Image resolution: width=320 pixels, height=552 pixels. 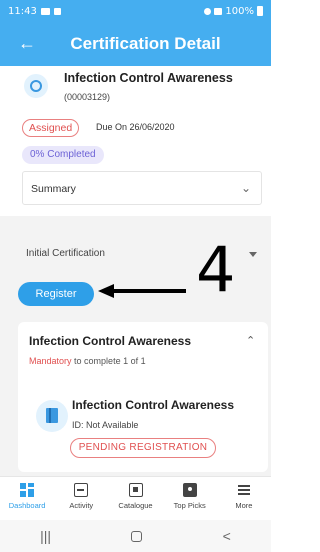 What do you see at coordinates (244, 505) in the screenshot?
I see `nav-label-more: More` at bounding box center [244, 505].